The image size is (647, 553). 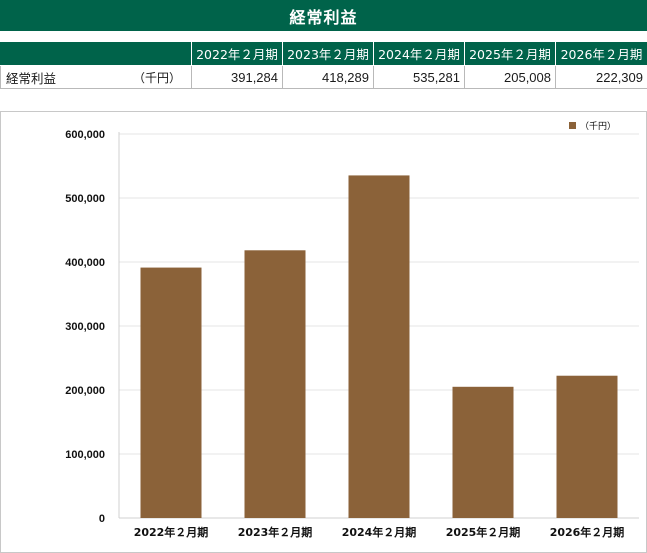 I want to click on x-tick-label: 2026年２月期, so click(x=587, y=532).